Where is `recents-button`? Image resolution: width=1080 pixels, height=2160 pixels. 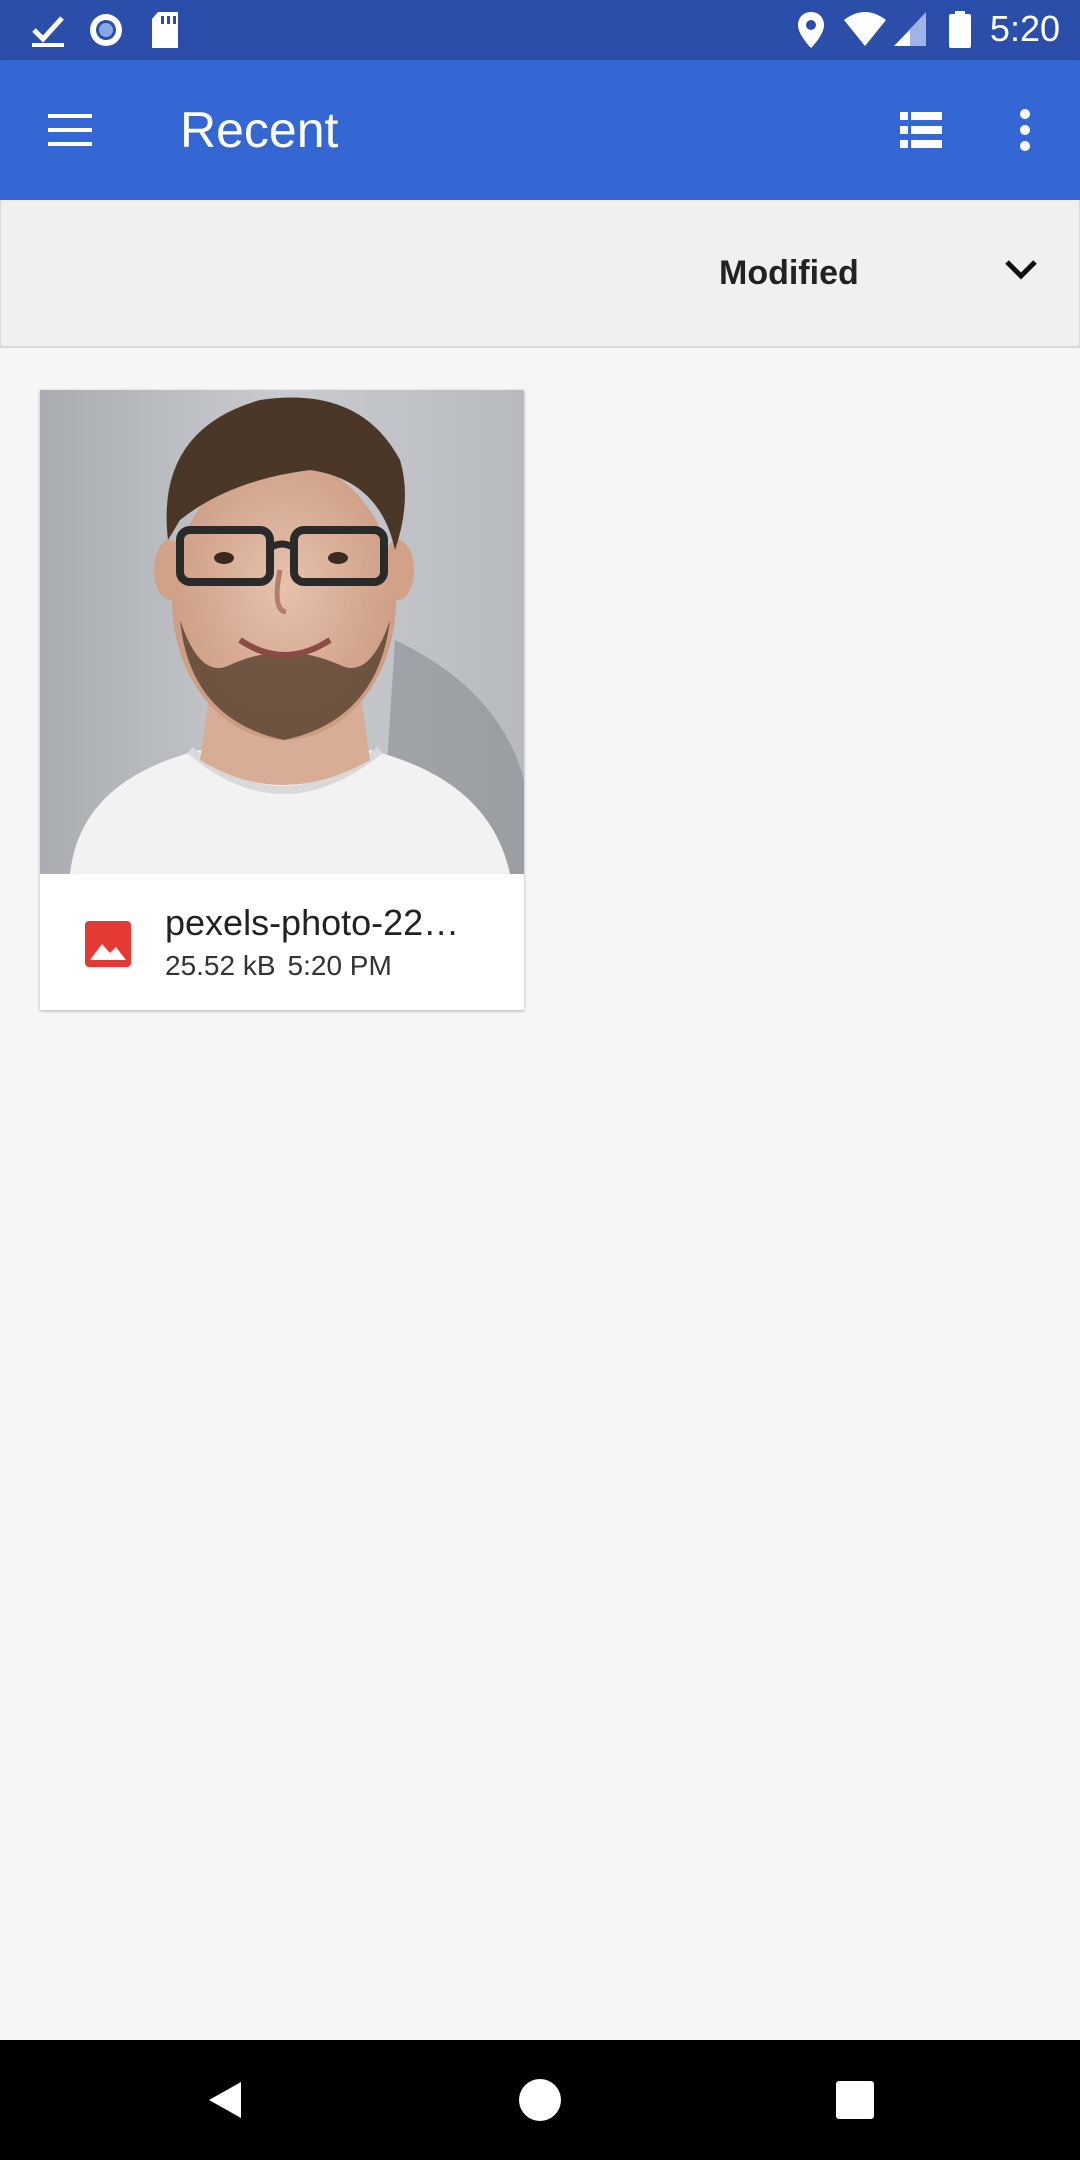
recents-button is located at coordinates (855, 2100).